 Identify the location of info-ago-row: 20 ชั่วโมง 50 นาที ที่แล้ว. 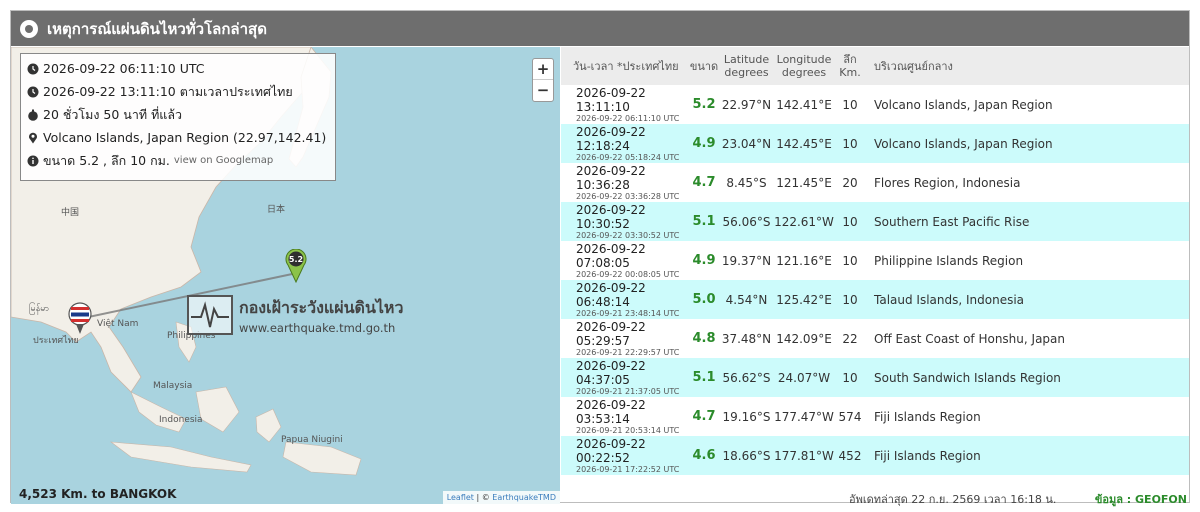
(178, 114).